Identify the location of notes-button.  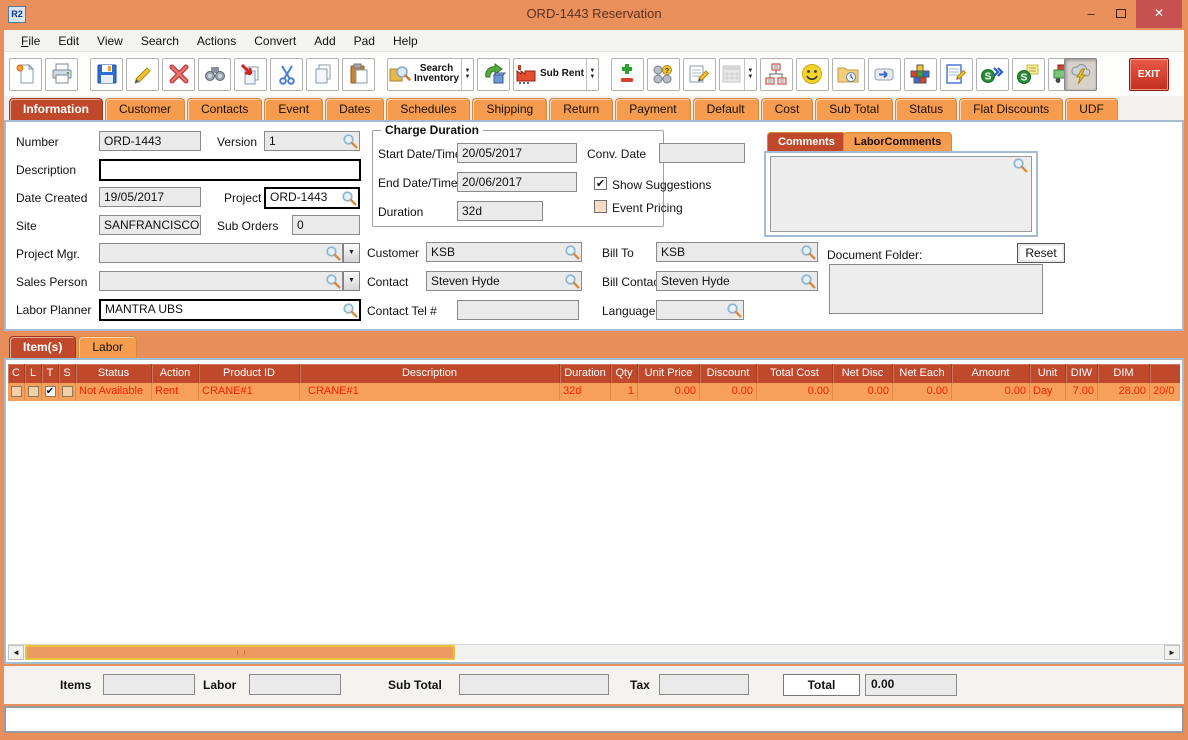
(699, 74).